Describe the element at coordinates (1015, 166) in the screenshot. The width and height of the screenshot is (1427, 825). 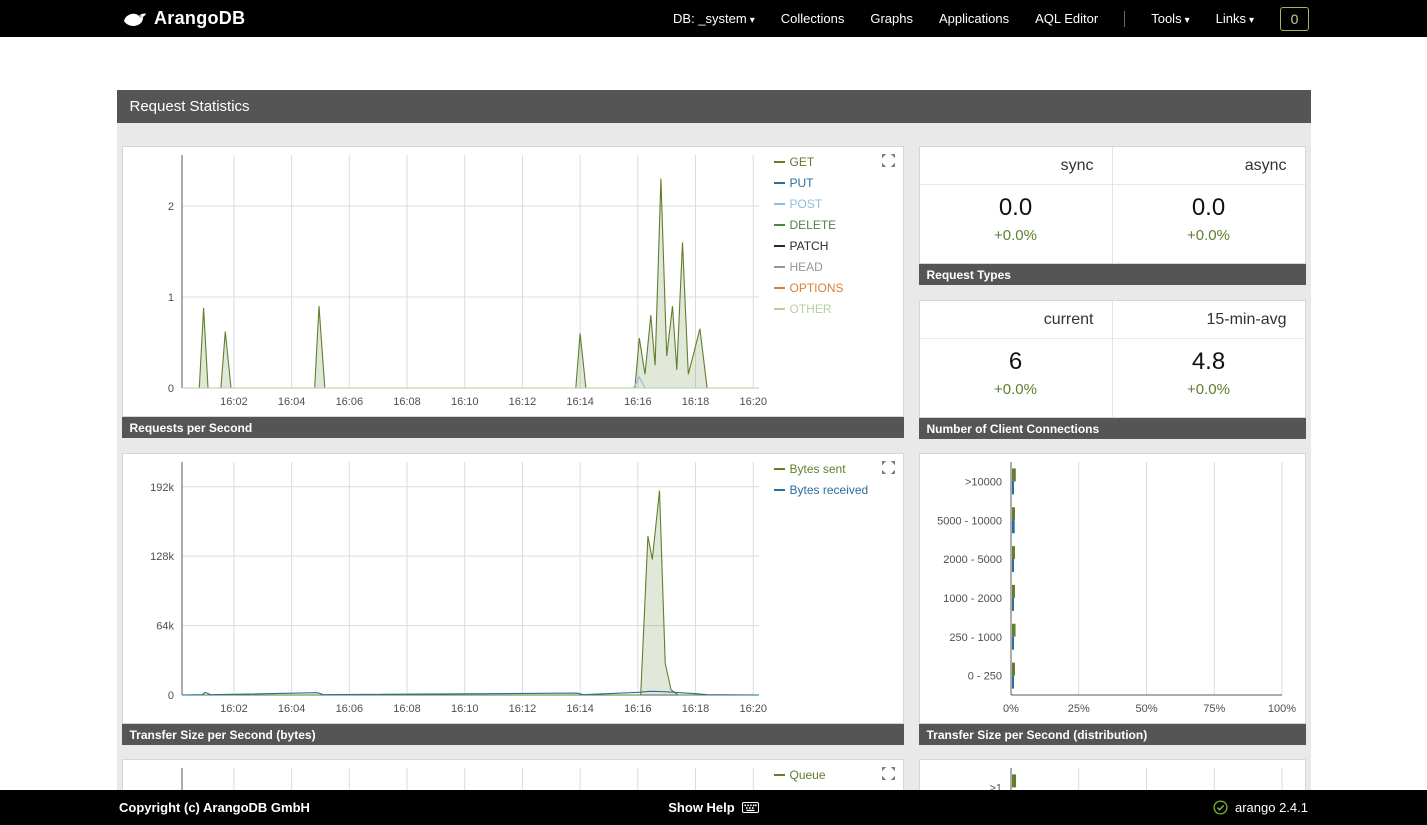
I see `stat-label: sync` at that location.